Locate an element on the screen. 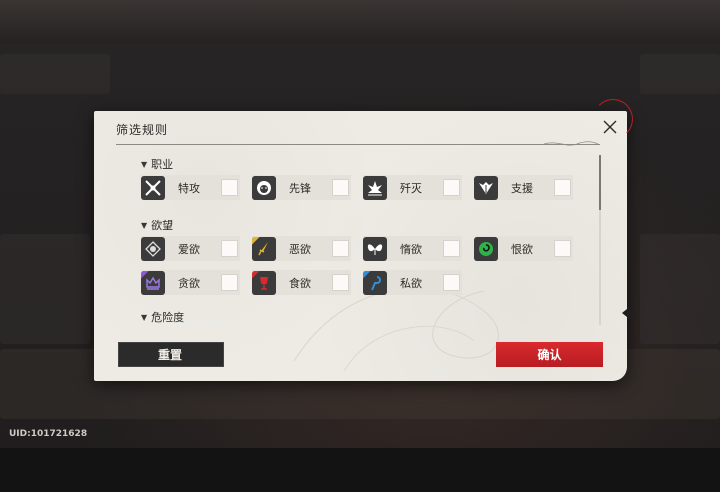 The image size is (720, 492). confirm-button: 确认 is located at coordinates (549, 354).